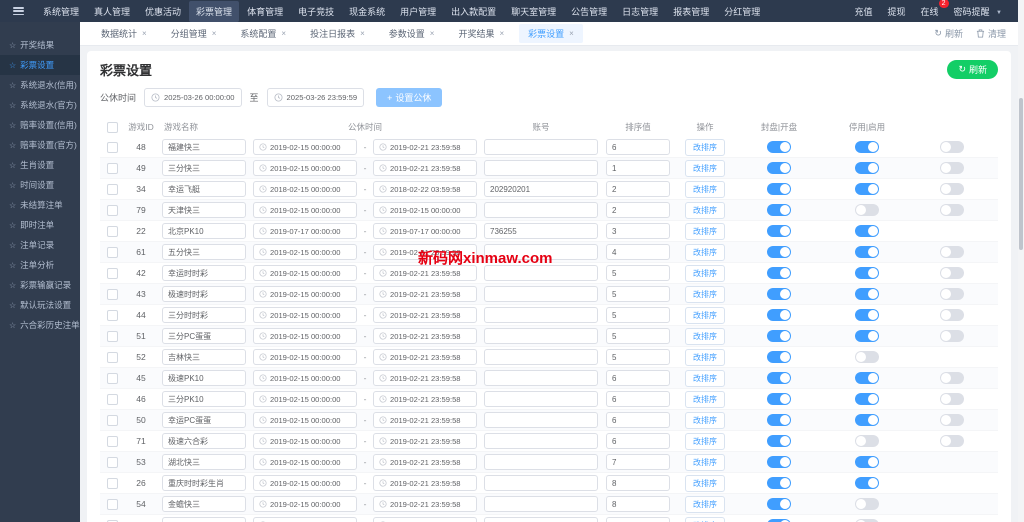 Image resolution: width=1024 pixels, height=522 pixels. I want to click on tab: 分组管理 ×, so click(194, 33).